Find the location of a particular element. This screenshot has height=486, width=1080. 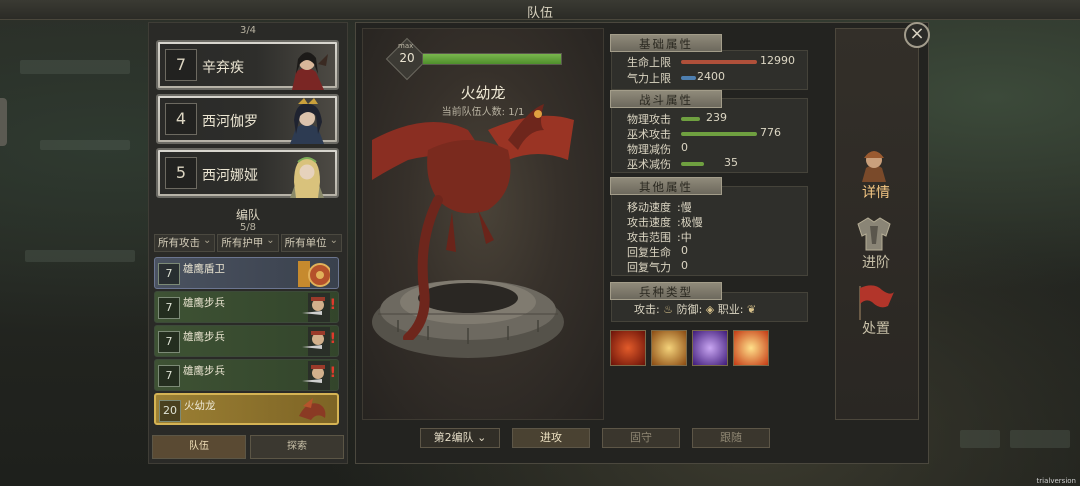

stat-value: :中 is located at coordinates (684, 237).